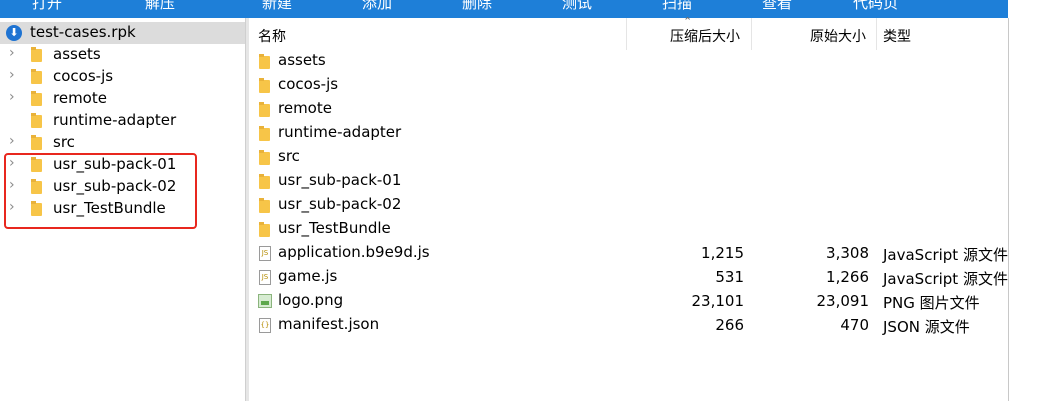 This screenshot has width=1051, height=401. What do you see at coordinates (629, 110) in the screenshot?
I see `list-item: remote` at bounding box center [629, 110].